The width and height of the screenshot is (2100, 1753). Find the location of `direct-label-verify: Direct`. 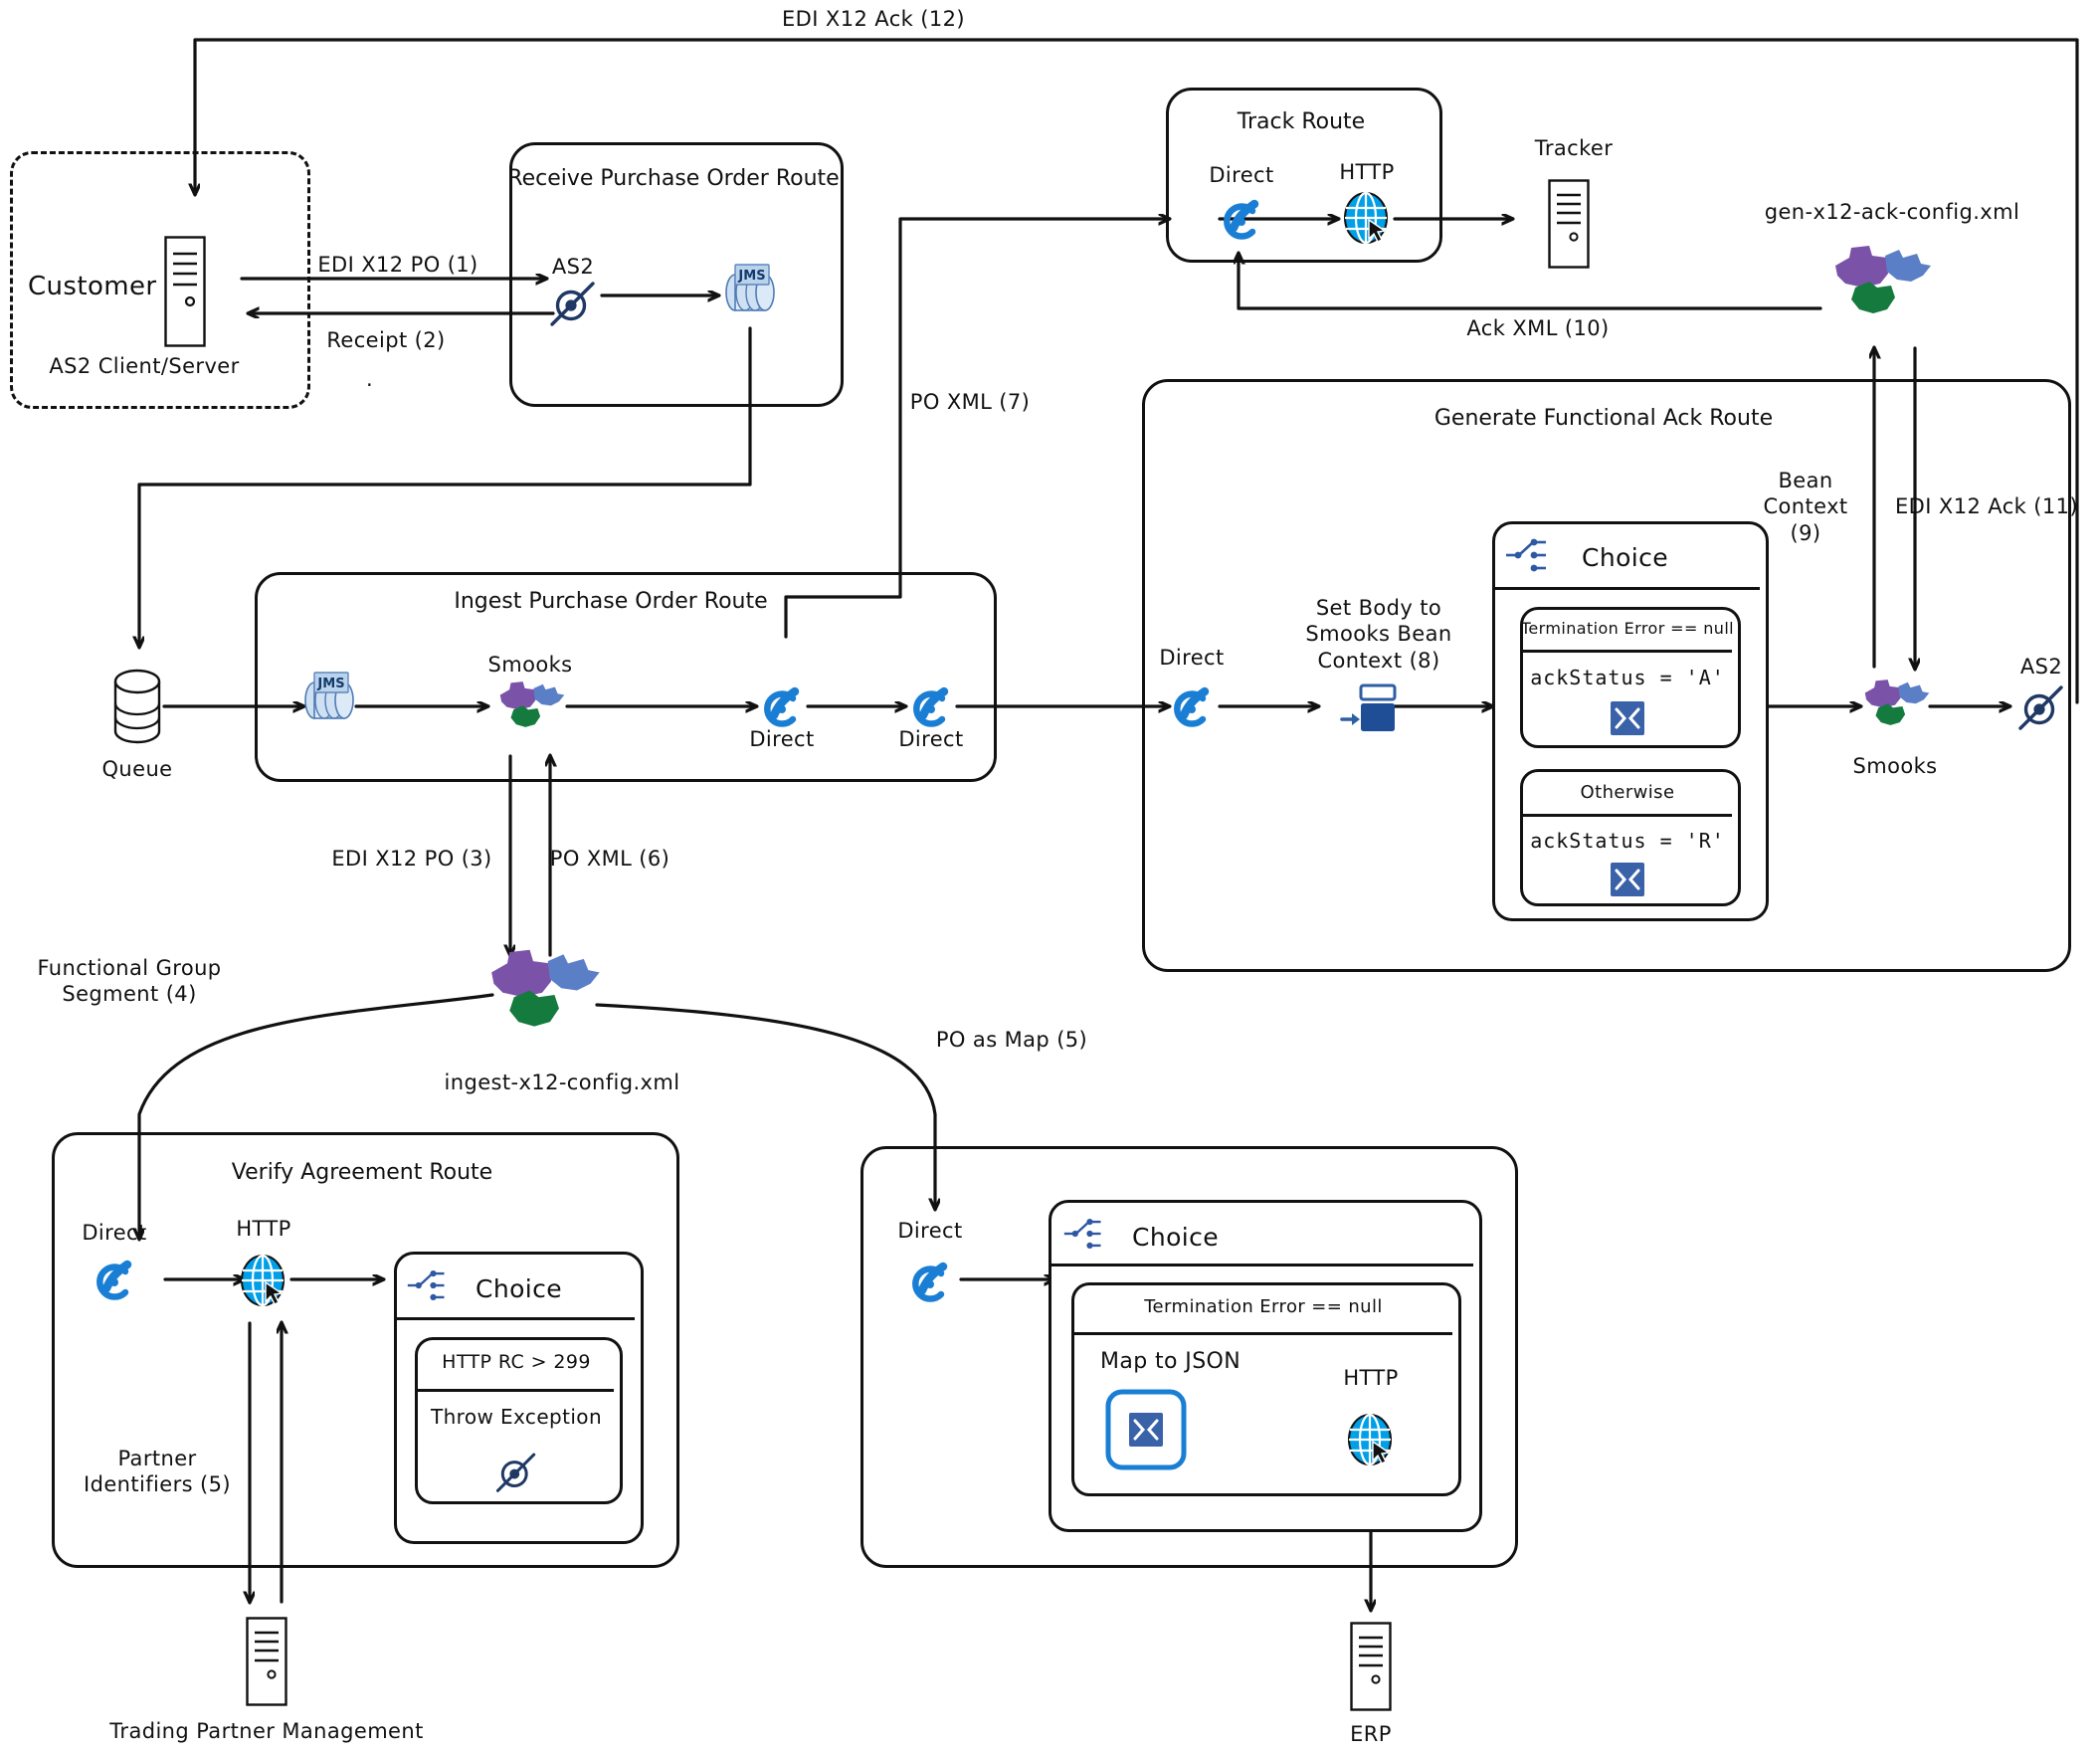

direct-label-verify: Direct is located at coordinates (114, 1233).